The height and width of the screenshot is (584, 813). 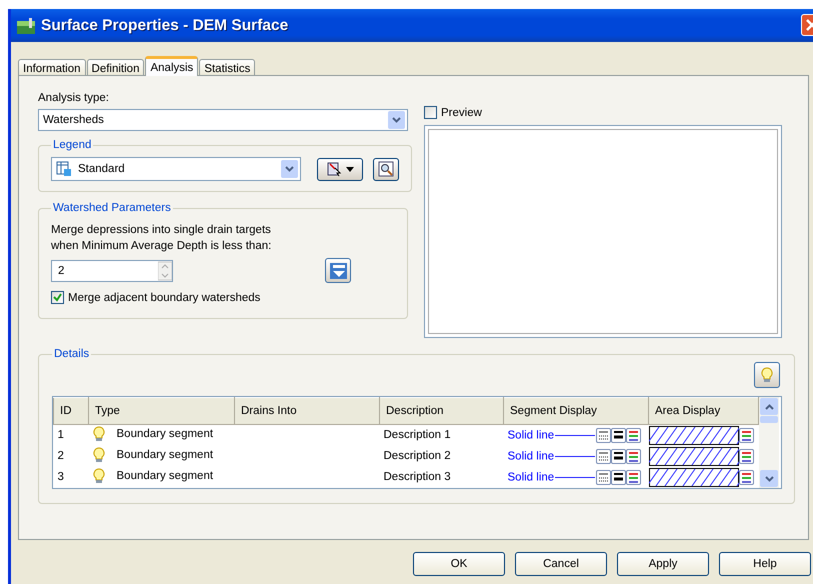 I want to click on column-header: Segment Display, so click(x=576, y=411).